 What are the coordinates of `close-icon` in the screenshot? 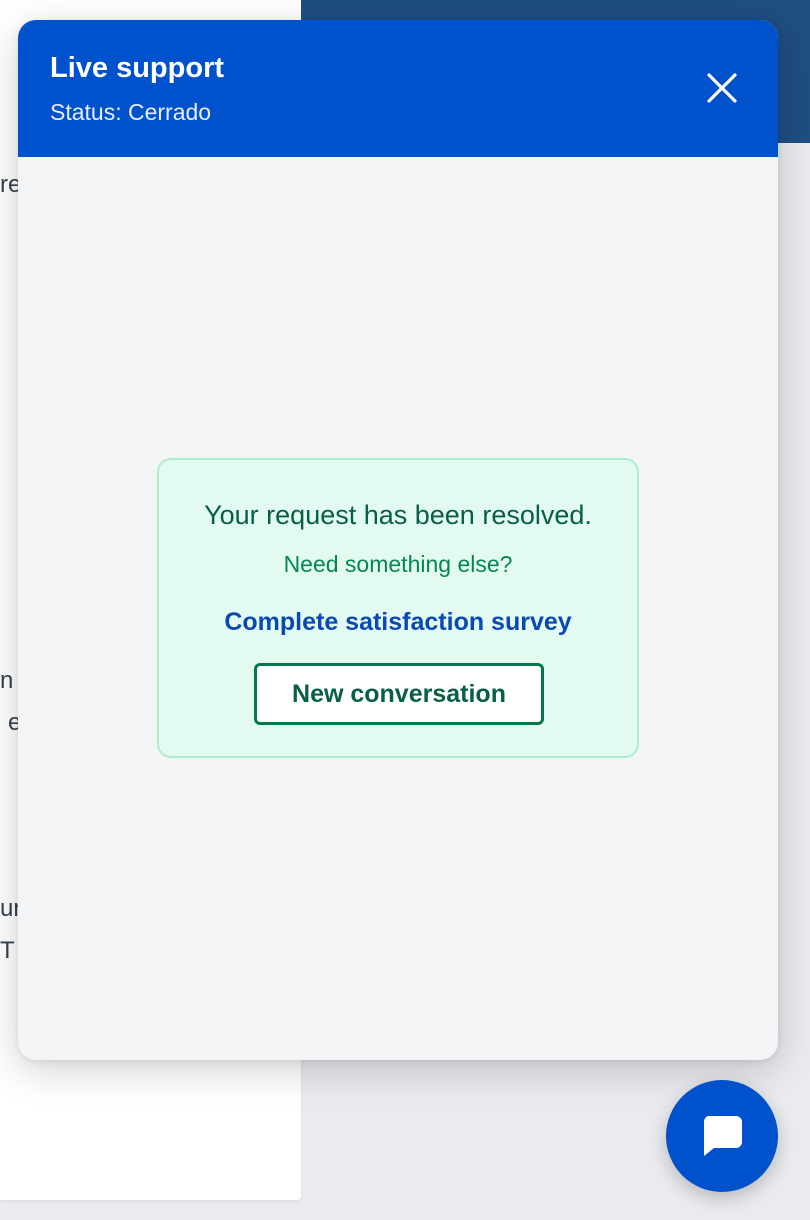 It's located at (722, 88).